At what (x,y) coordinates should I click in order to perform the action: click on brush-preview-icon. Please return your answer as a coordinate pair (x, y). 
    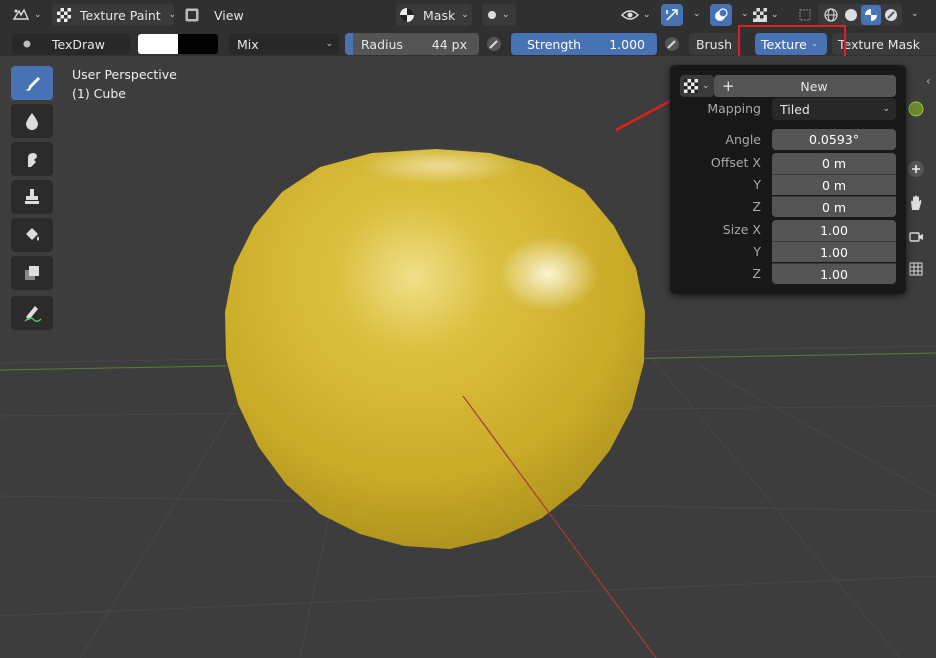
    Looking at the image, I should click on (27, 44).